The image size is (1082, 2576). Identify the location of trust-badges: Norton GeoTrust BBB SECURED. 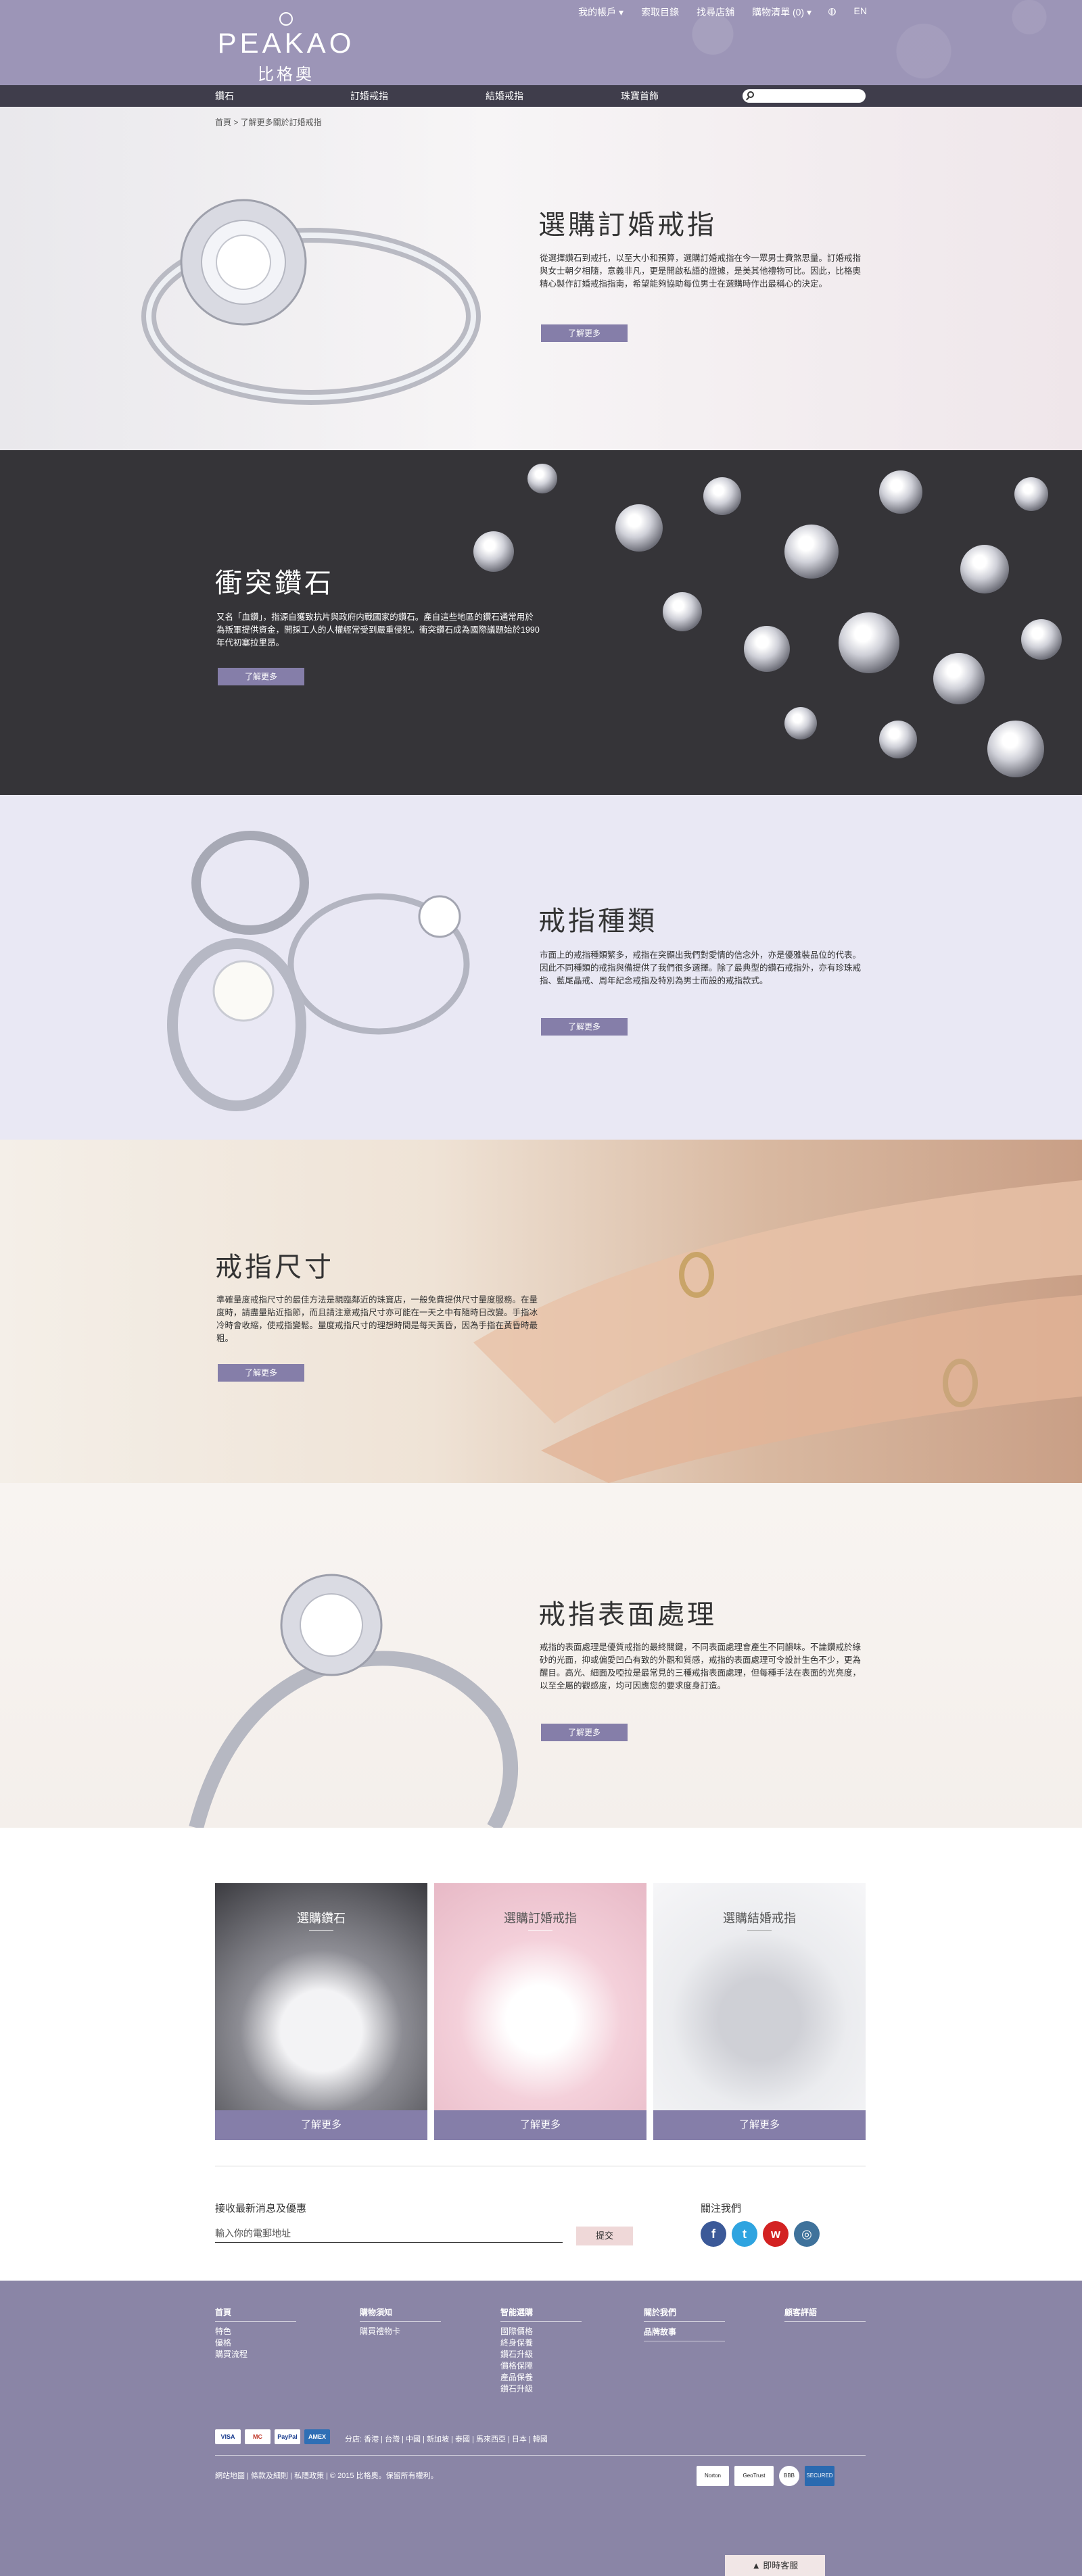
(766, 2476).